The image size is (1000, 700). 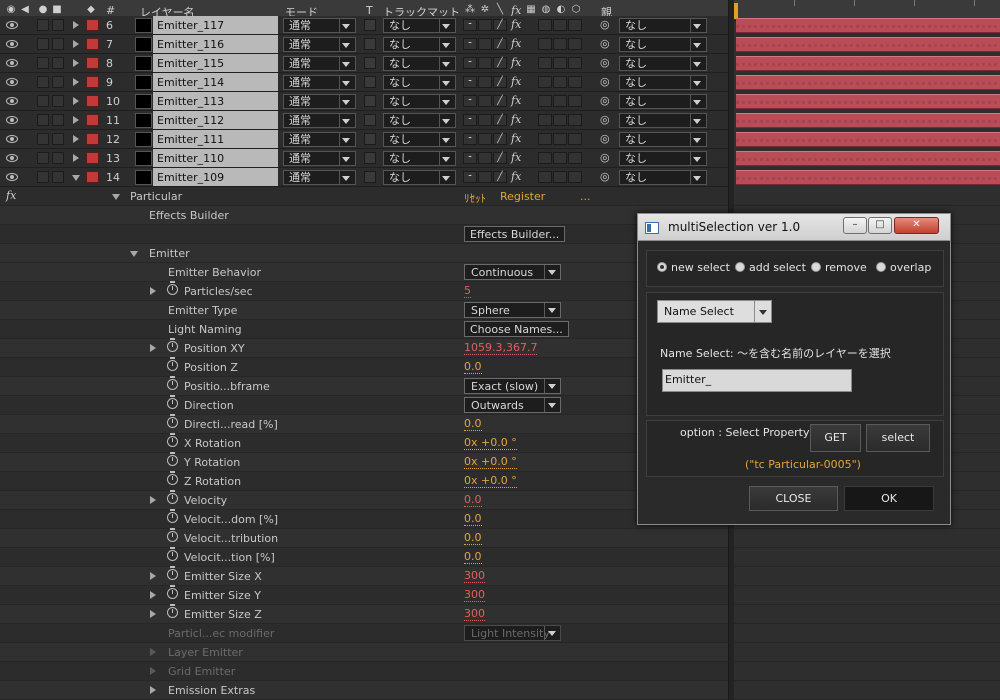 What do you see at coordinates (490, 443) in the screenshot?
I see `property-value: 0x +0.0 °` at bounding box center [490, 443].